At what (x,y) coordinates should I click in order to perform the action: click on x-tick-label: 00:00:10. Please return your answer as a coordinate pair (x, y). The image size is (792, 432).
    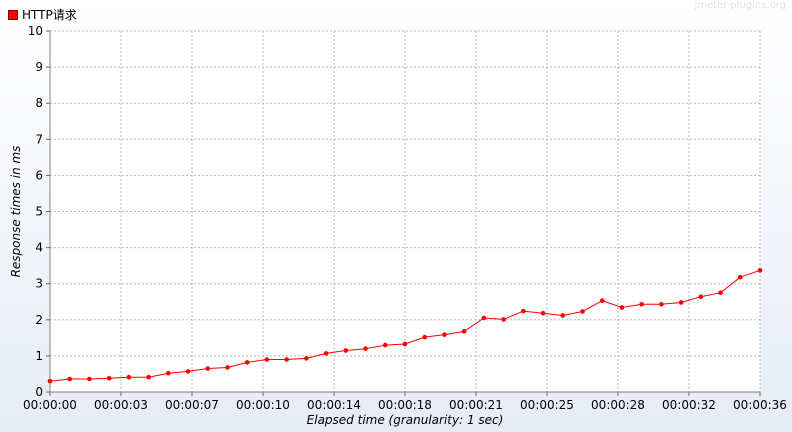
    Looking at the image, I should click on (263, 405).